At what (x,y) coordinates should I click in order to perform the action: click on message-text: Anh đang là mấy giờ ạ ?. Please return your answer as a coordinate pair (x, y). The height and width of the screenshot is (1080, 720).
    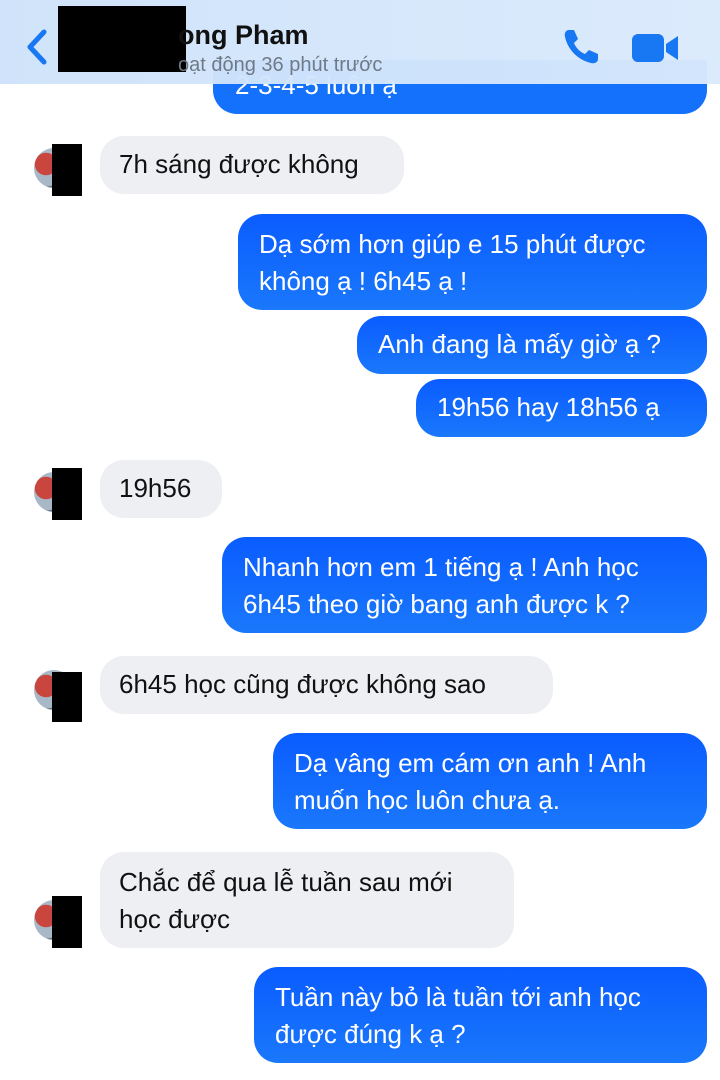
    Looking at the image, I should click on (520, 344).